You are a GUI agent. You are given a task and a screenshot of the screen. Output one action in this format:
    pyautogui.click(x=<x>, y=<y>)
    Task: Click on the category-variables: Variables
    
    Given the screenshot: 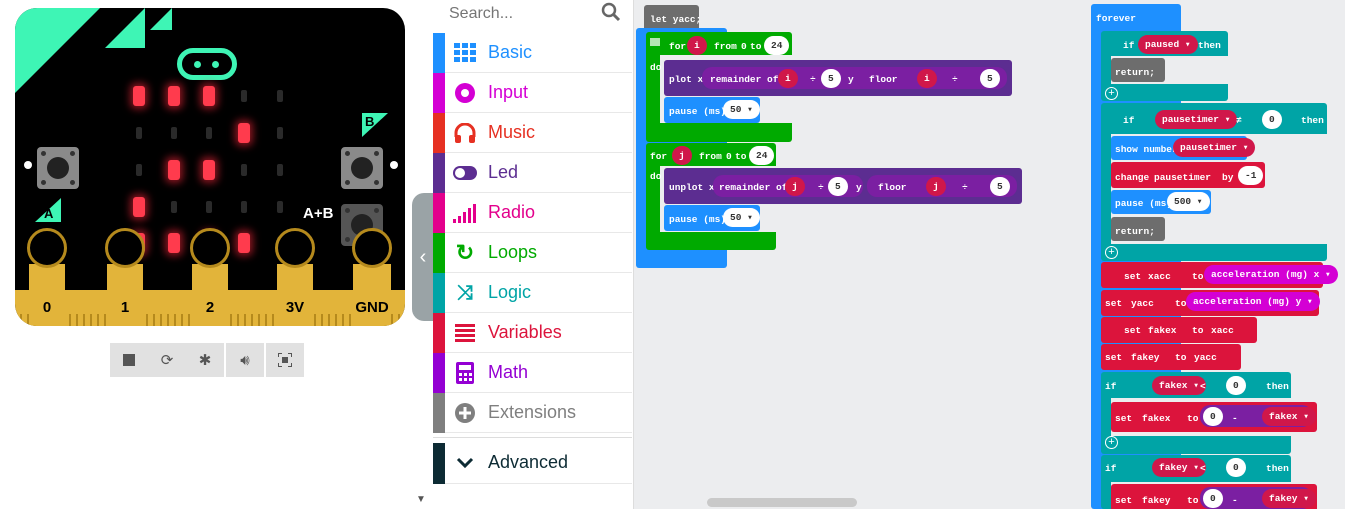 What is the action you would take?
    pyautogui.click(x=532, y=333)
    